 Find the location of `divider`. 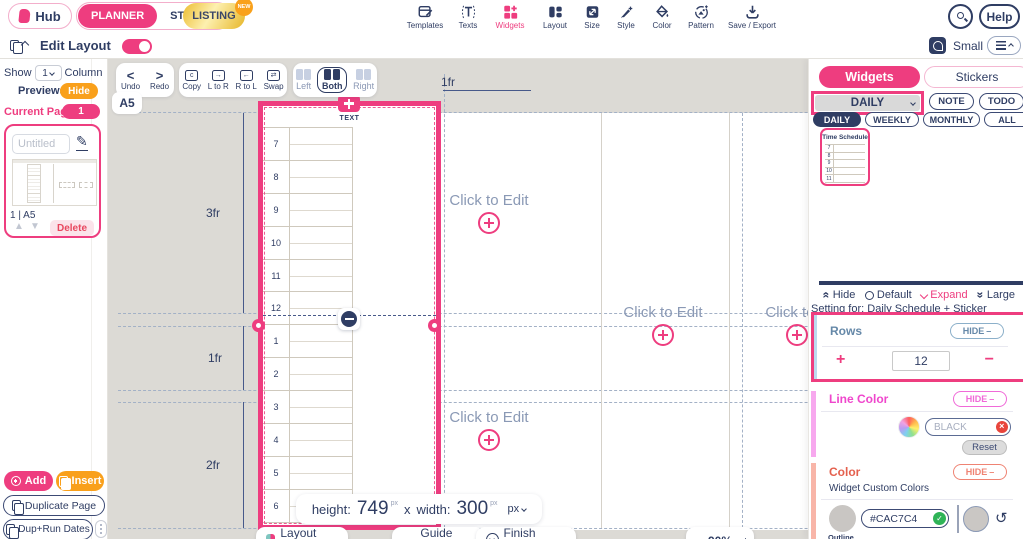

divider is located at coordinates (917, 411).